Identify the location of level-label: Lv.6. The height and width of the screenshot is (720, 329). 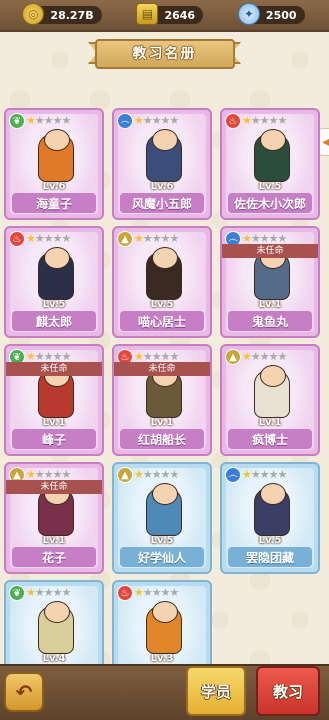
(54, 186).